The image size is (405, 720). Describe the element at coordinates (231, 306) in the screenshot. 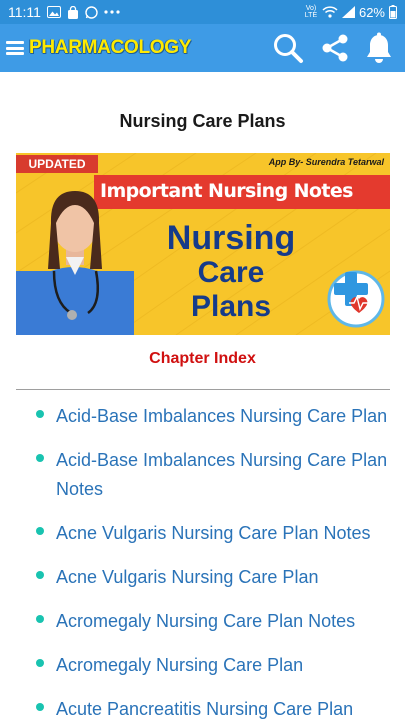

I see `banner-line-3: Plans` at that location.